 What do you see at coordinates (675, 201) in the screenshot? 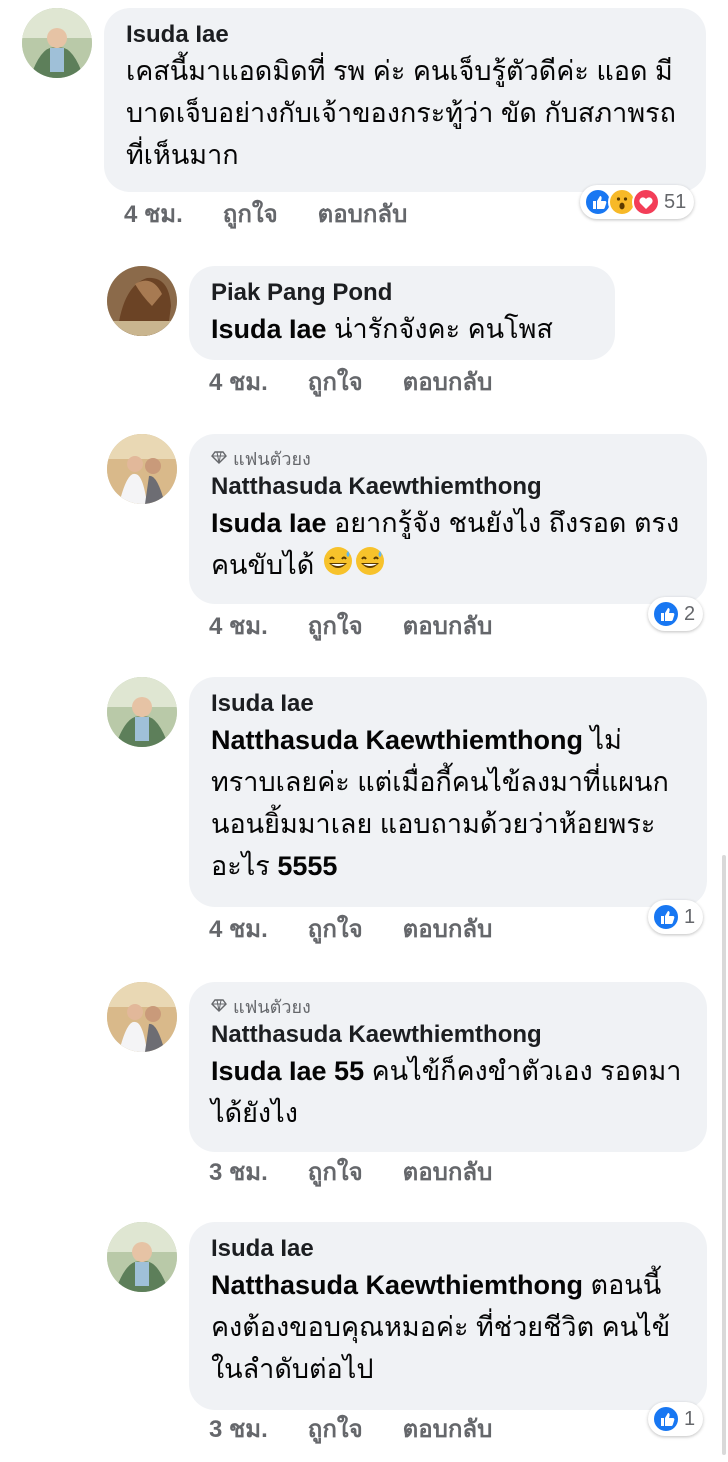
I see `reaction-count: 51` at bounding box center [675, 201].